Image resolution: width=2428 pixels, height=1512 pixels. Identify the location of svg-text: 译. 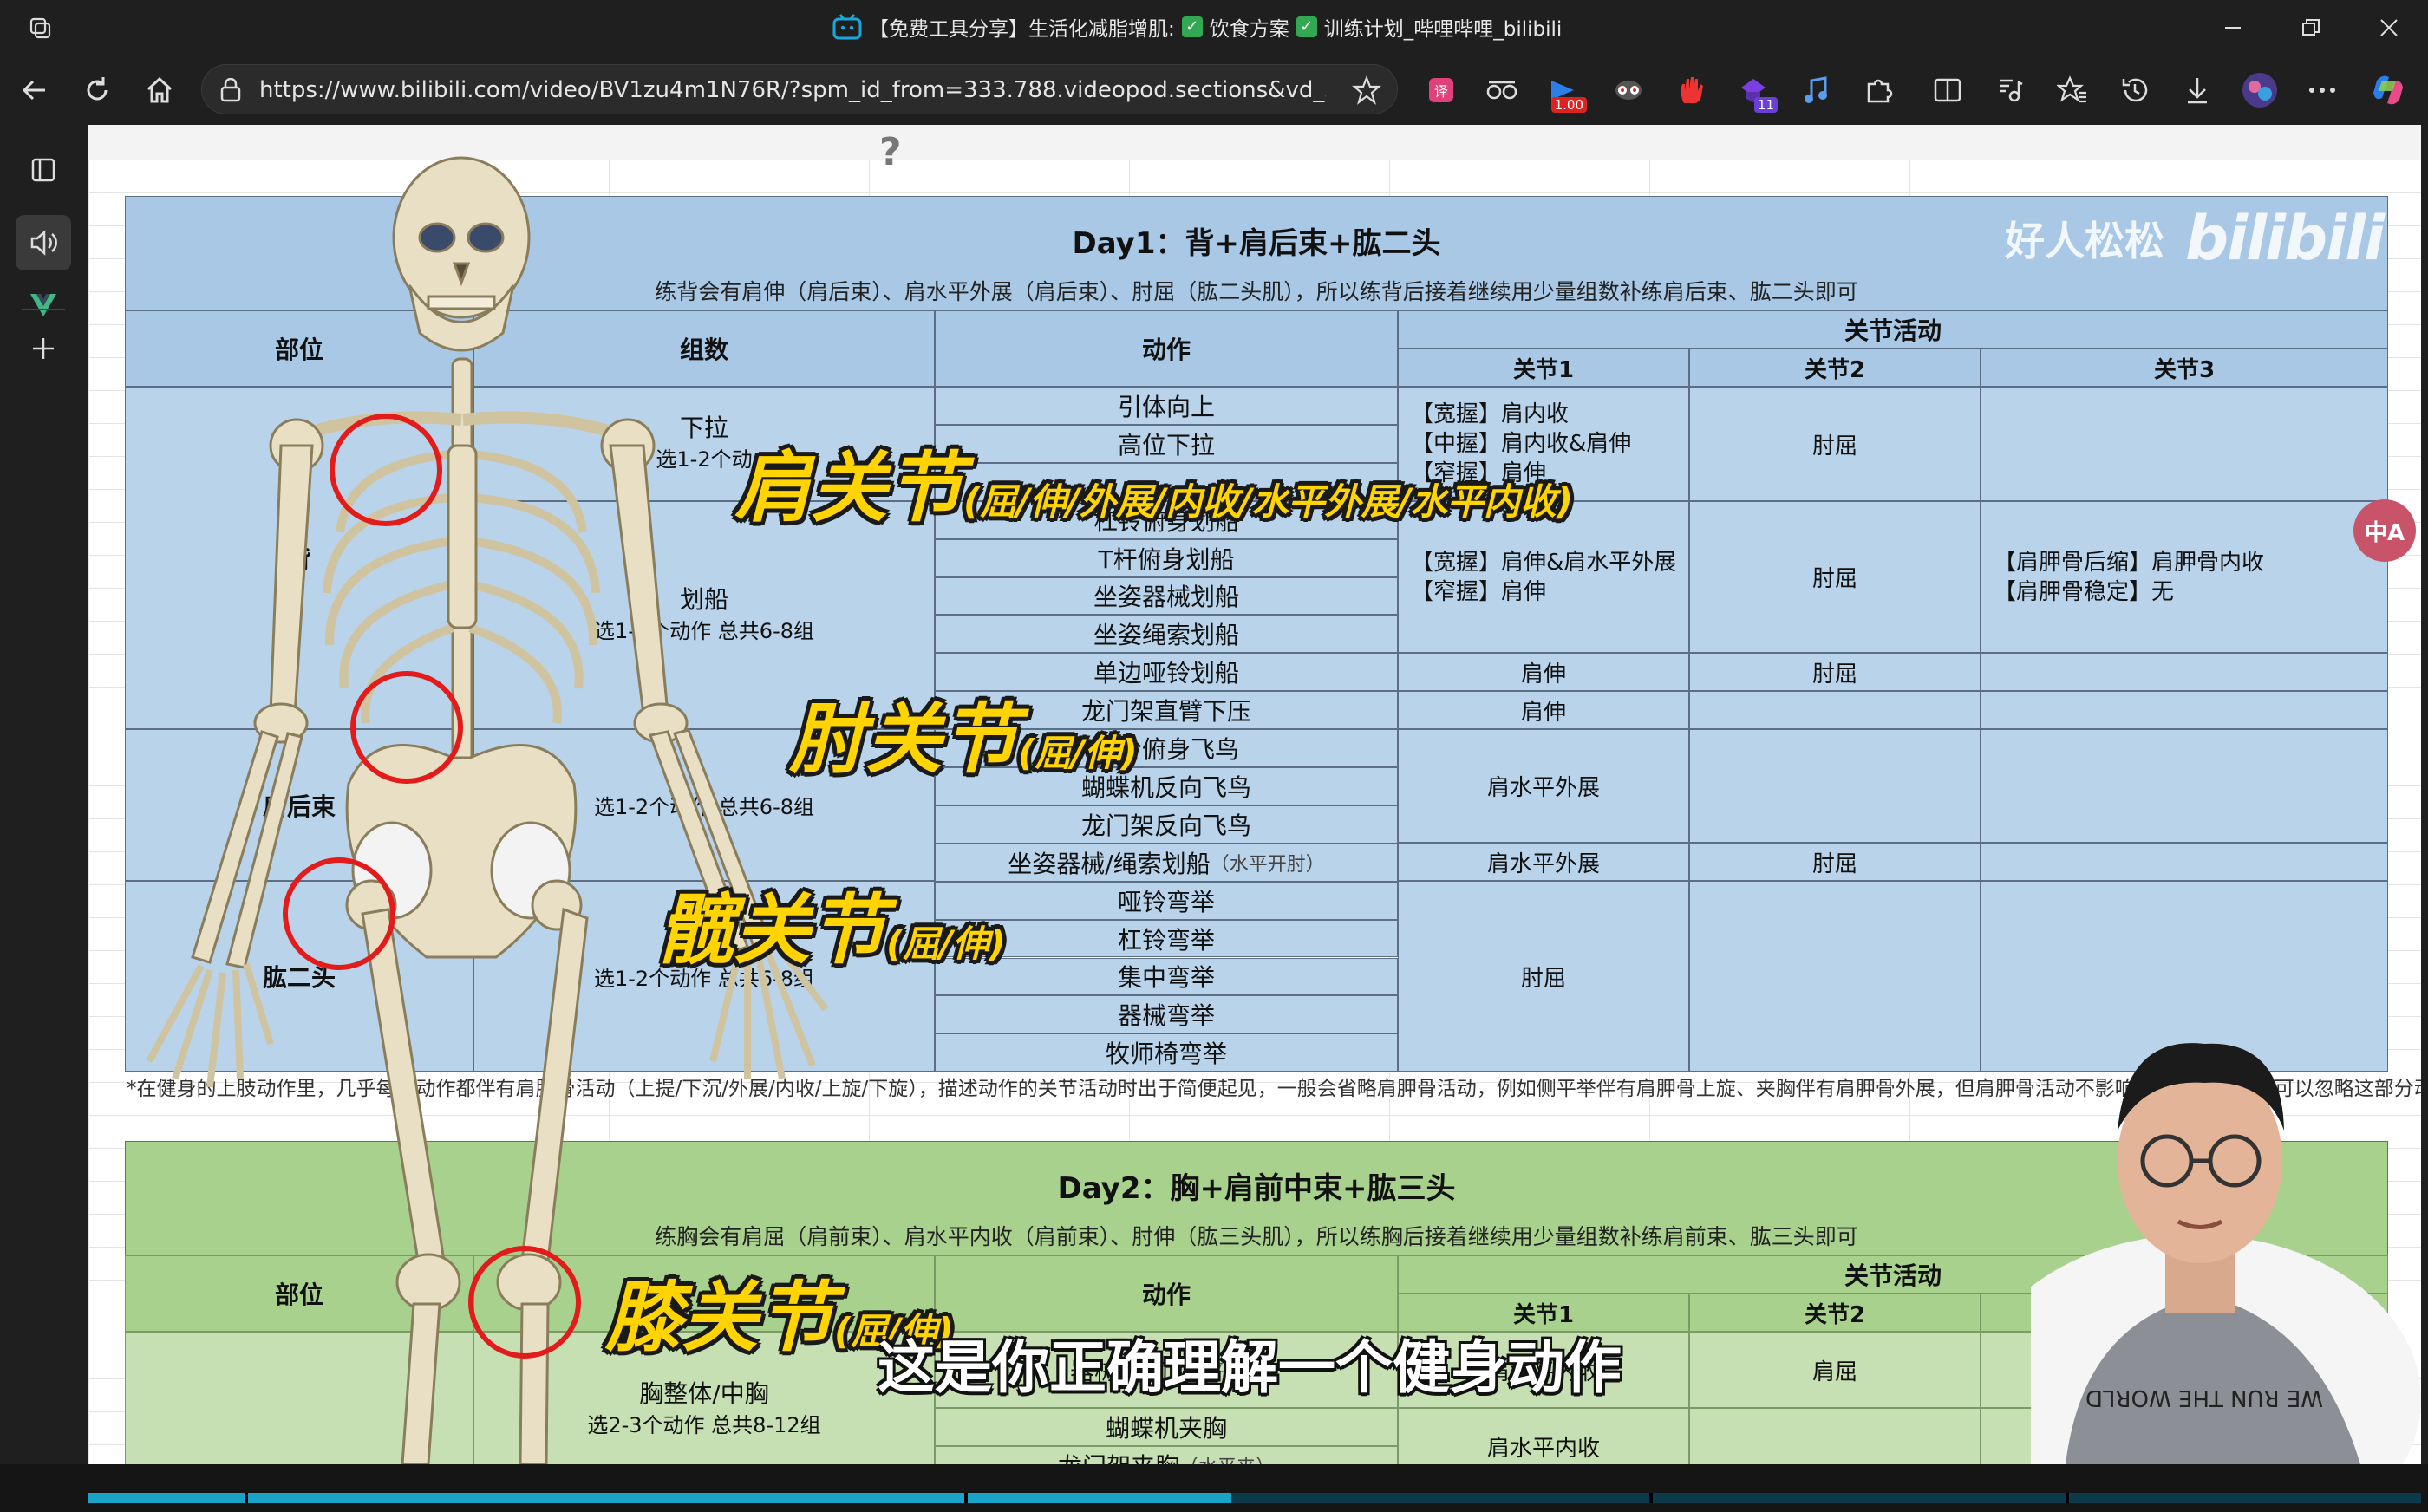
(1441, 91).